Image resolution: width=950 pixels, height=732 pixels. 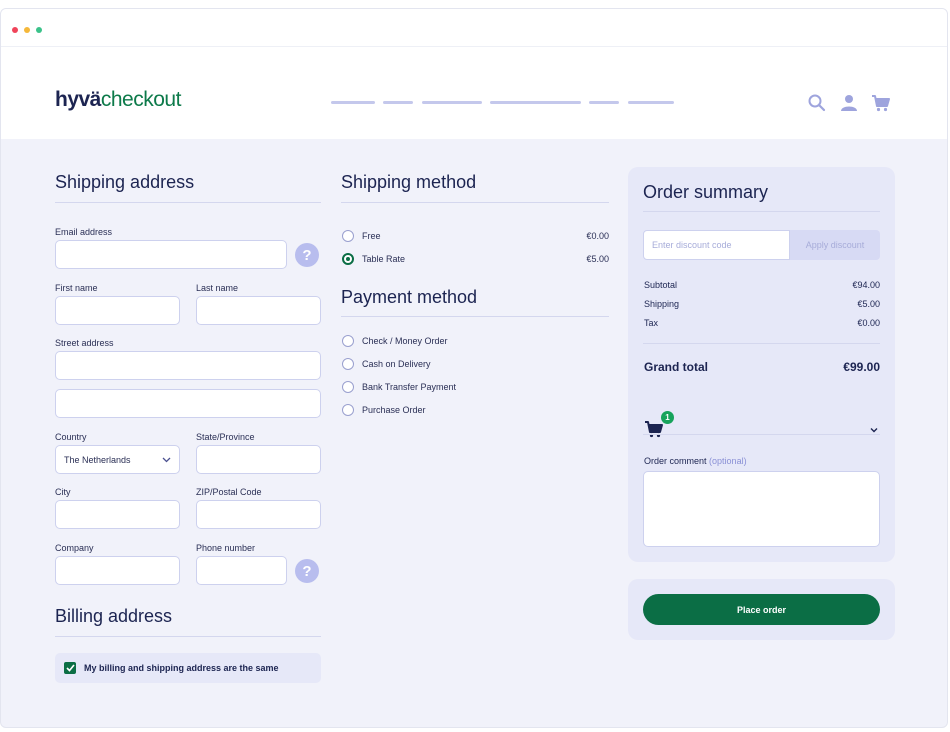 I want to click on chevron-down-icon, so click(x=166, y=459).